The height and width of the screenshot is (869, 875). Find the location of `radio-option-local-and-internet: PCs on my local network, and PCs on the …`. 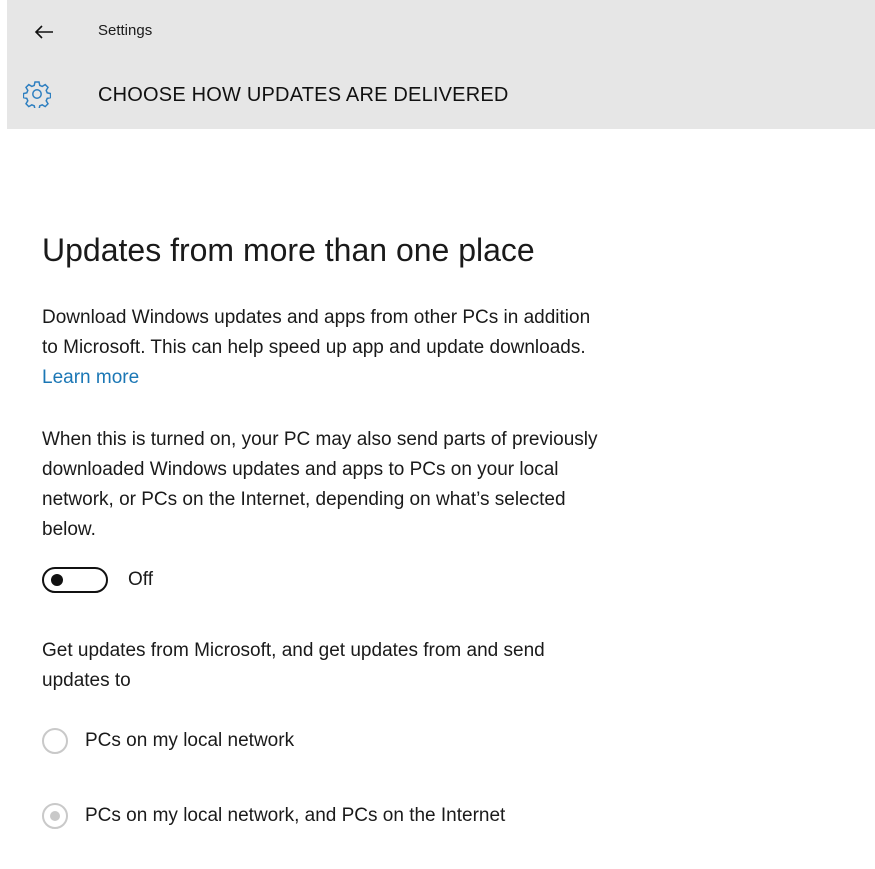

radio-option-local-and-internet: PCs on my local network, and PCs on the … is located at coordinates (273, 816).